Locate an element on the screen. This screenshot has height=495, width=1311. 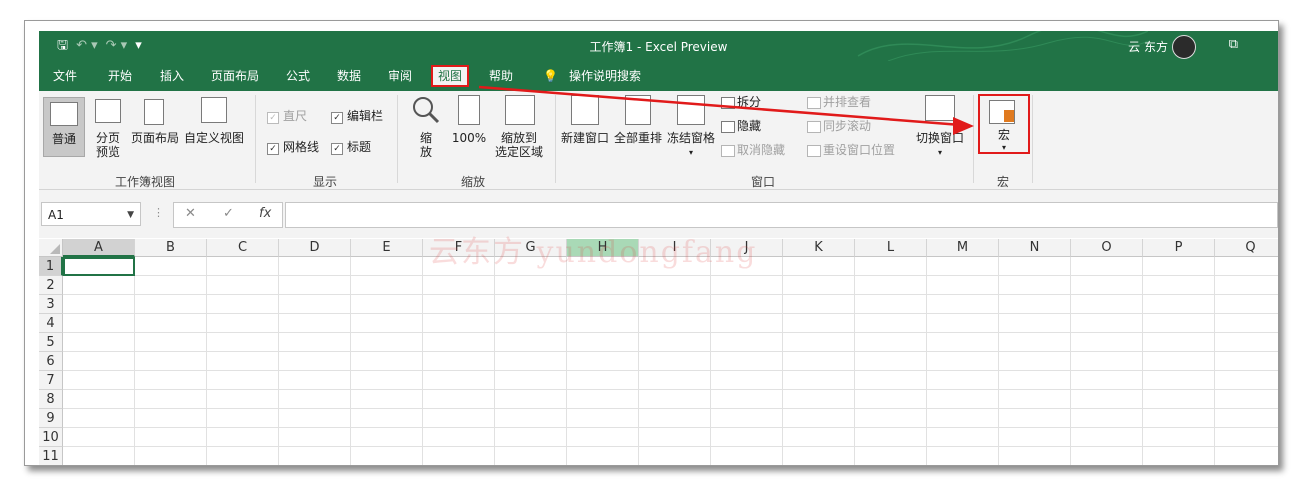
more-icon: ⋮ is located at coordinates (158, 212).